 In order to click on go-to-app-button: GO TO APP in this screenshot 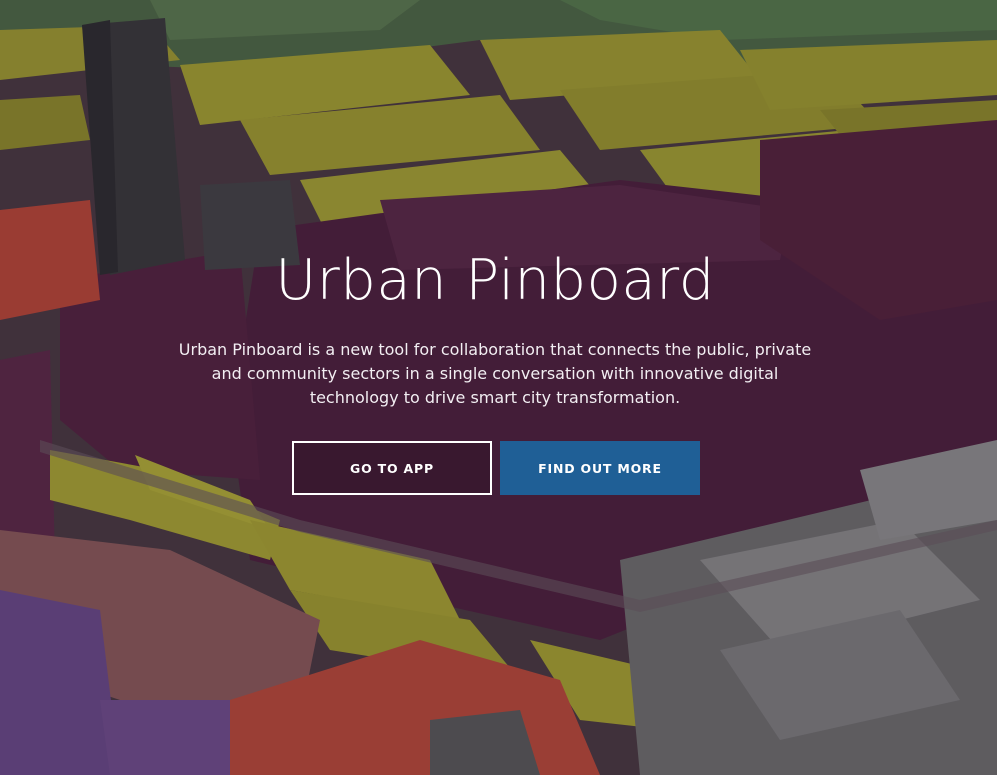, I will do `click(392, 468)`.